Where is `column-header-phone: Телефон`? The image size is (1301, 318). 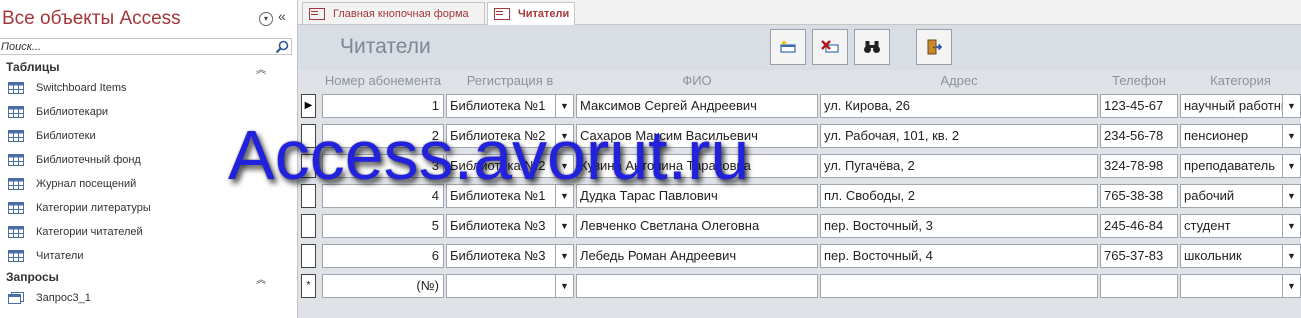 column-header-phone: Телефон is located at coordinates (1139, 80).